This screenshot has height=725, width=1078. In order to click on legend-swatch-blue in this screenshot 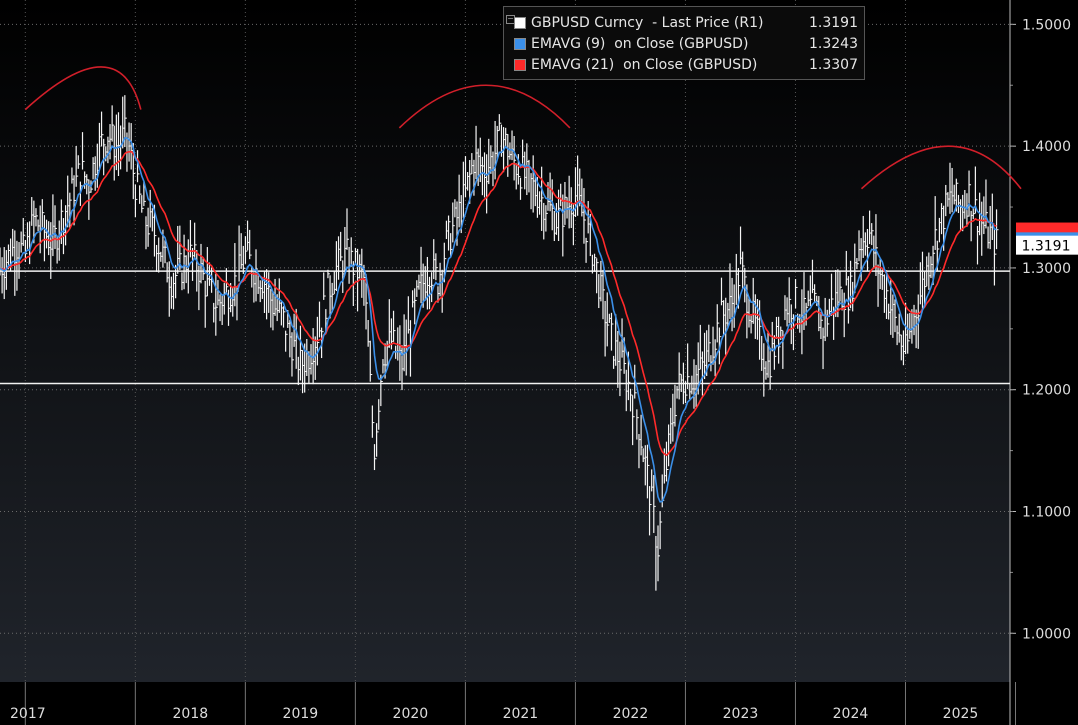, I will do `click(520, 43)`.